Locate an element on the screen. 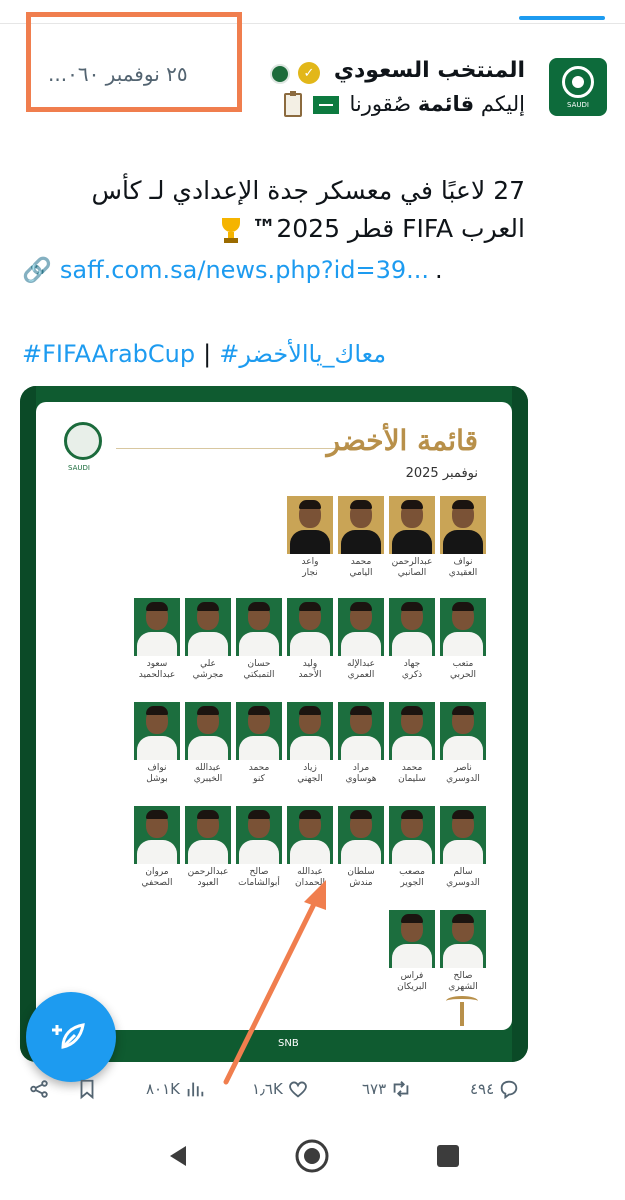  verified-badge-icon: ✓ is located at coordinates (309, 73).